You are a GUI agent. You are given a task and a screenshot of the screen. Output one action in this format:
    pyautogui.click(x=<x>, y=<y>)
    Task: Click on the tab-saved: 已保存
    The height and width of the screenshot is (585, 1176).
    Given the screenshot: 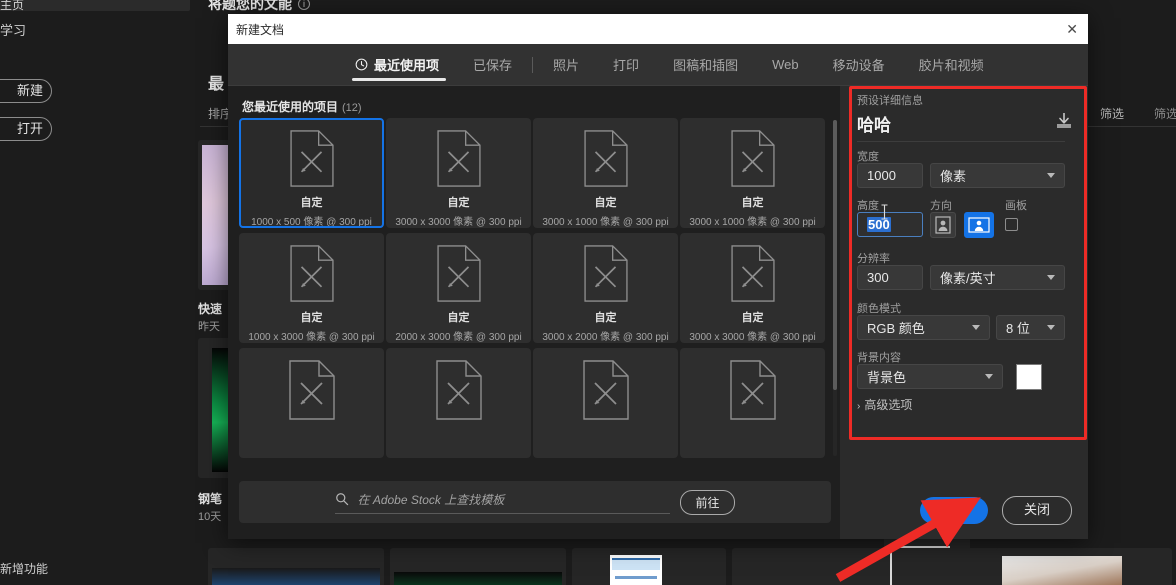 What is the action you would take?
    pyautogui.click(x=492, y=65)
    